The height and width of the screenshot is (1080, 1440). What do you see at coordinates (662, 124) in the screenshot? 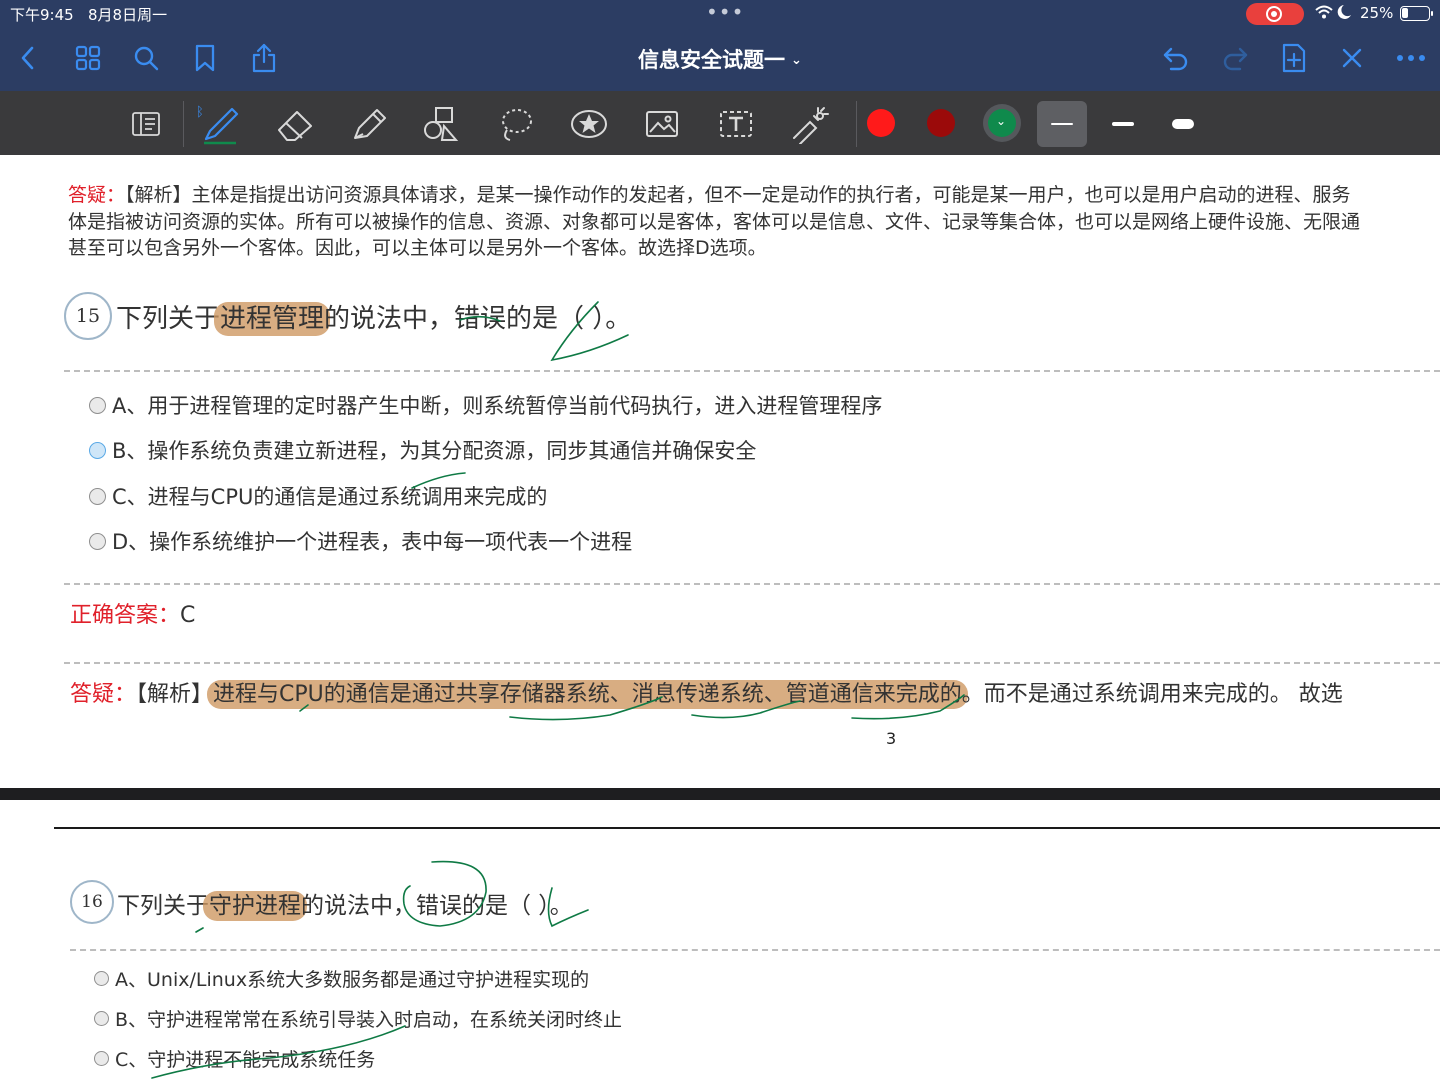
I see `image-icon` at bounding box center [662, 124].